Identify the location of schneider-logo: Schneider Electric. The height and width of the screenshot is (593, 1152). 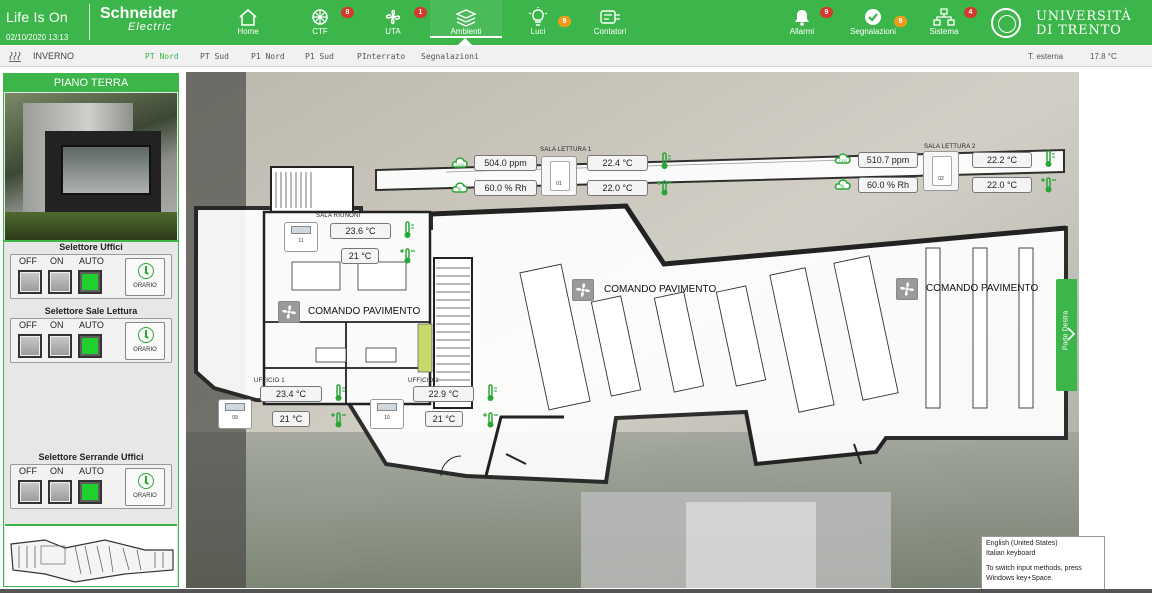
(138, 19).